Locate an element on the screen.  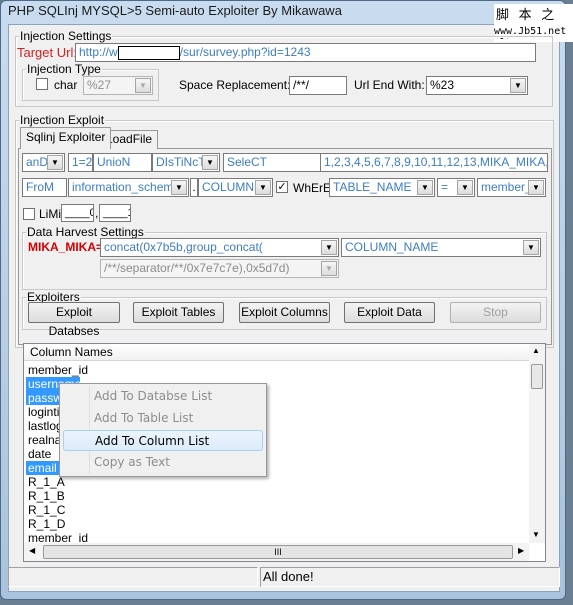
scroll-down-icon: ▼ is located at coordinates (536, 534).